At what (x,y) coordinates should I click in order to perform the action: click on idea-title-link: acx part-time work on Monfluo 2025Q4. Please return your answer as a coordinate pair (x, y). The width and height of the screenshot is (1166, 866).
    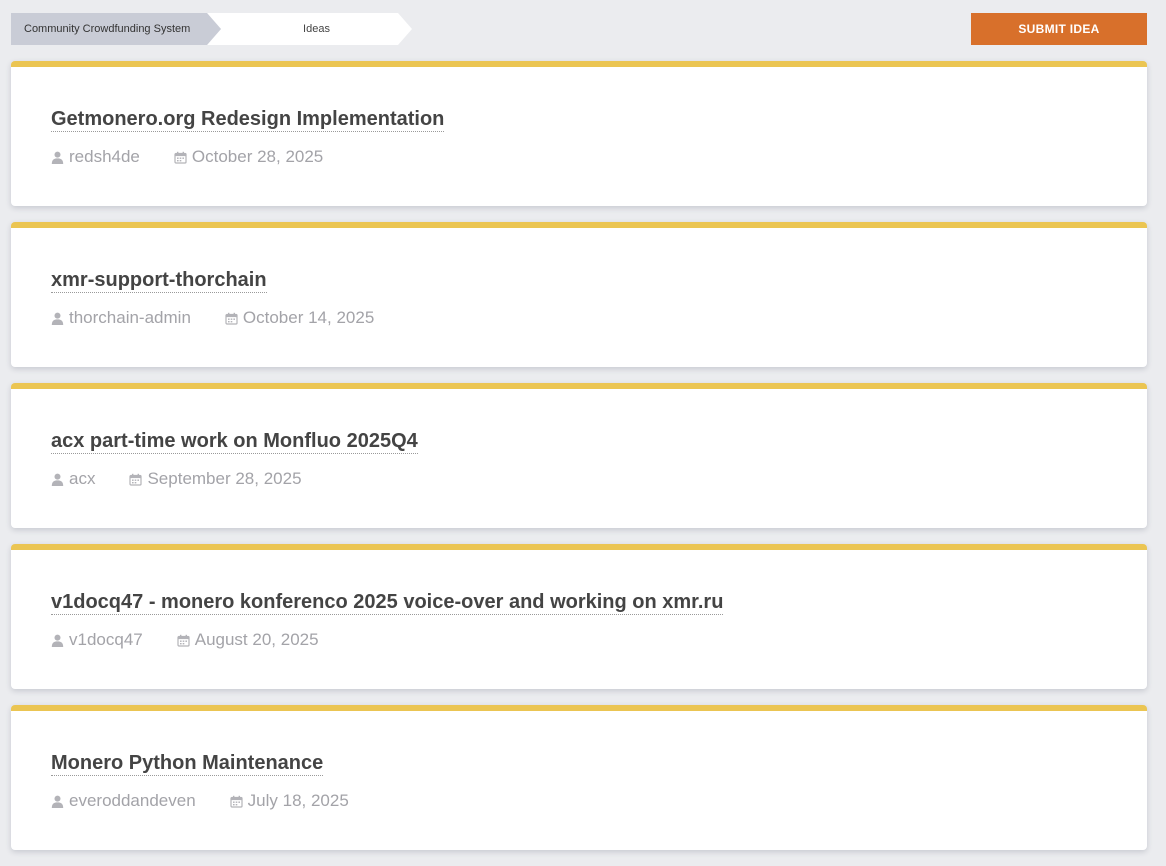
    Looking at the image, I should click on (234, 441).